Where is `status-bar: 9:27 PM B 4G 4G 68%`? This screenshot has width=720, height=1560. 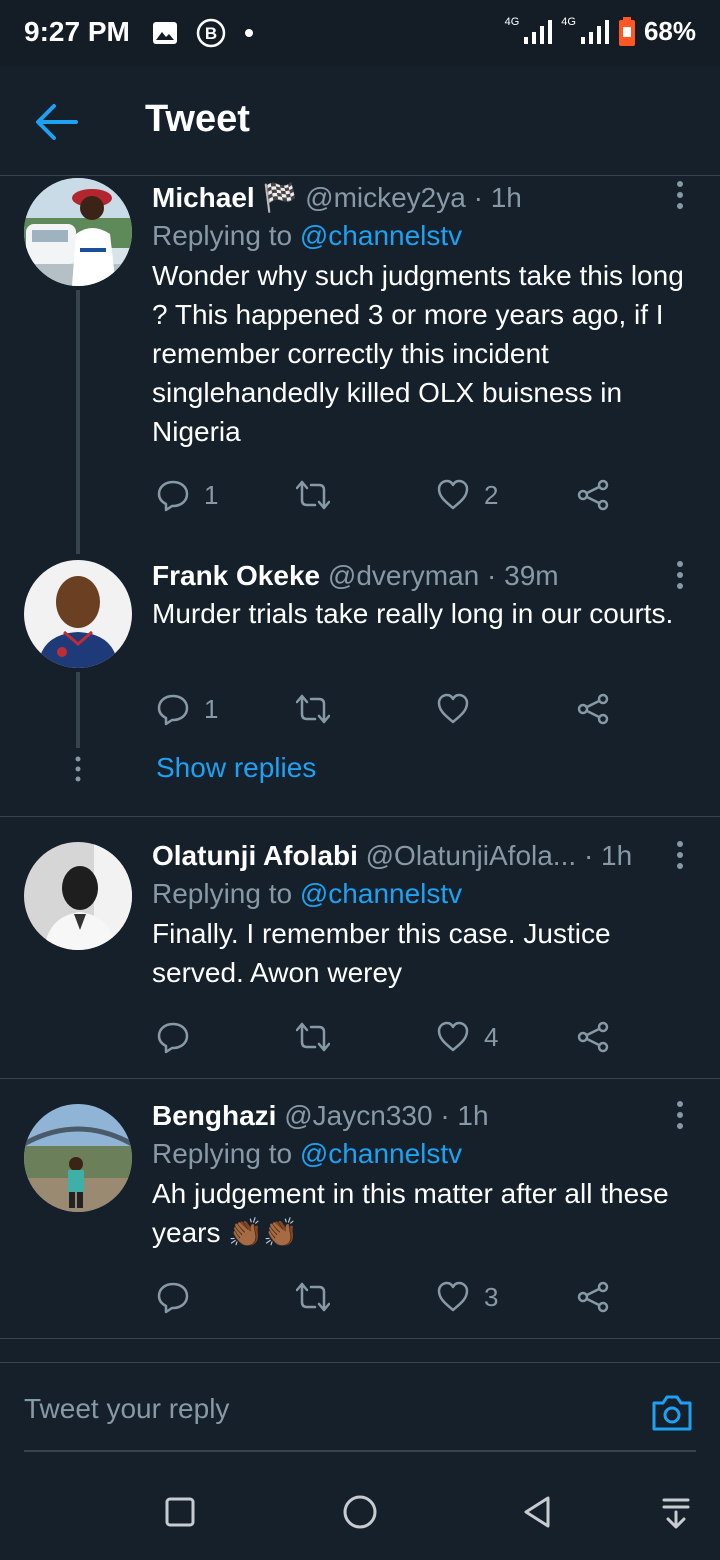 status-bar: 9:27 PM B 4G 4G 68% is located at coordinates (360, 33).